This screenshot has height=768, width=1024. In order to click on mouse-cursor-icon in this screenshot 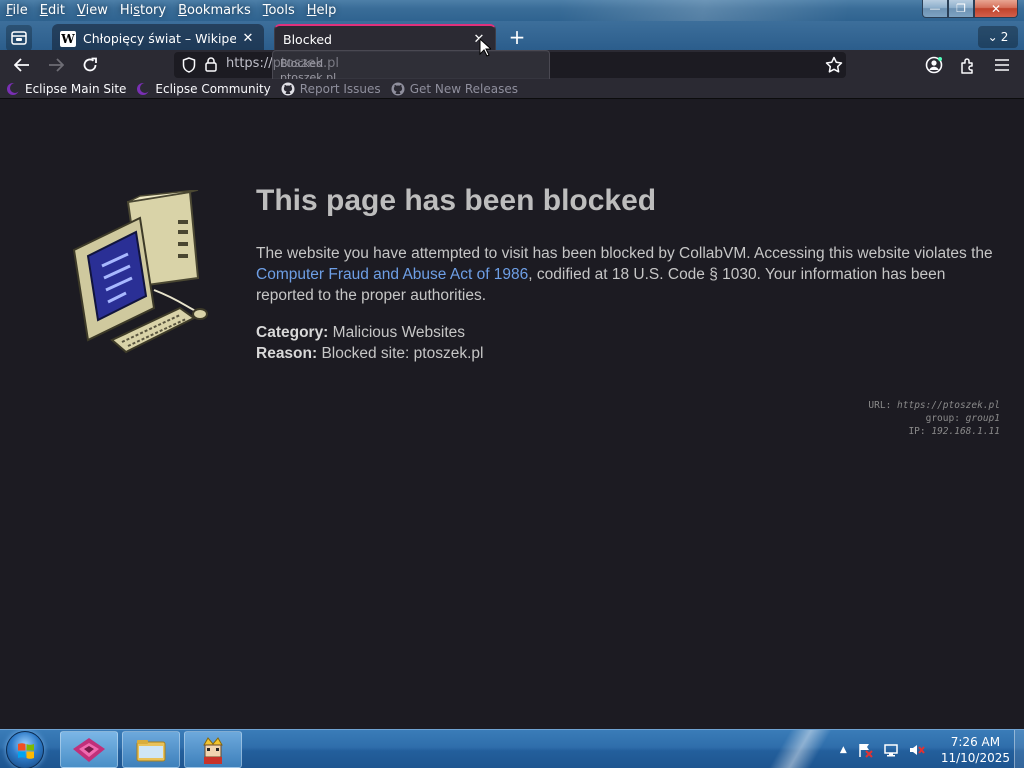, I will do `click(485, 47)`.